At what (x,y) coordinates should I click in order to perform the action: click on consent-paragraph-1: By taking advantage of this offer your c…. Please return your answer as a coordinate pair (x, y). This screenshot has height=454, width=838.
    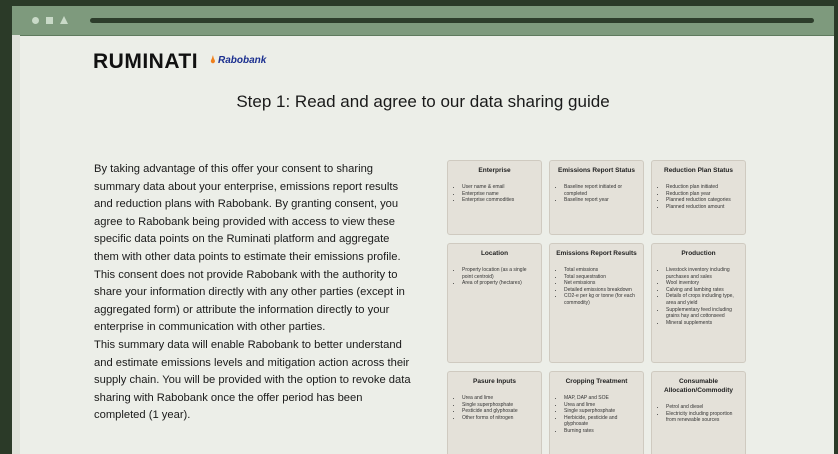
    Looking at the image, I should click on (249, 248).